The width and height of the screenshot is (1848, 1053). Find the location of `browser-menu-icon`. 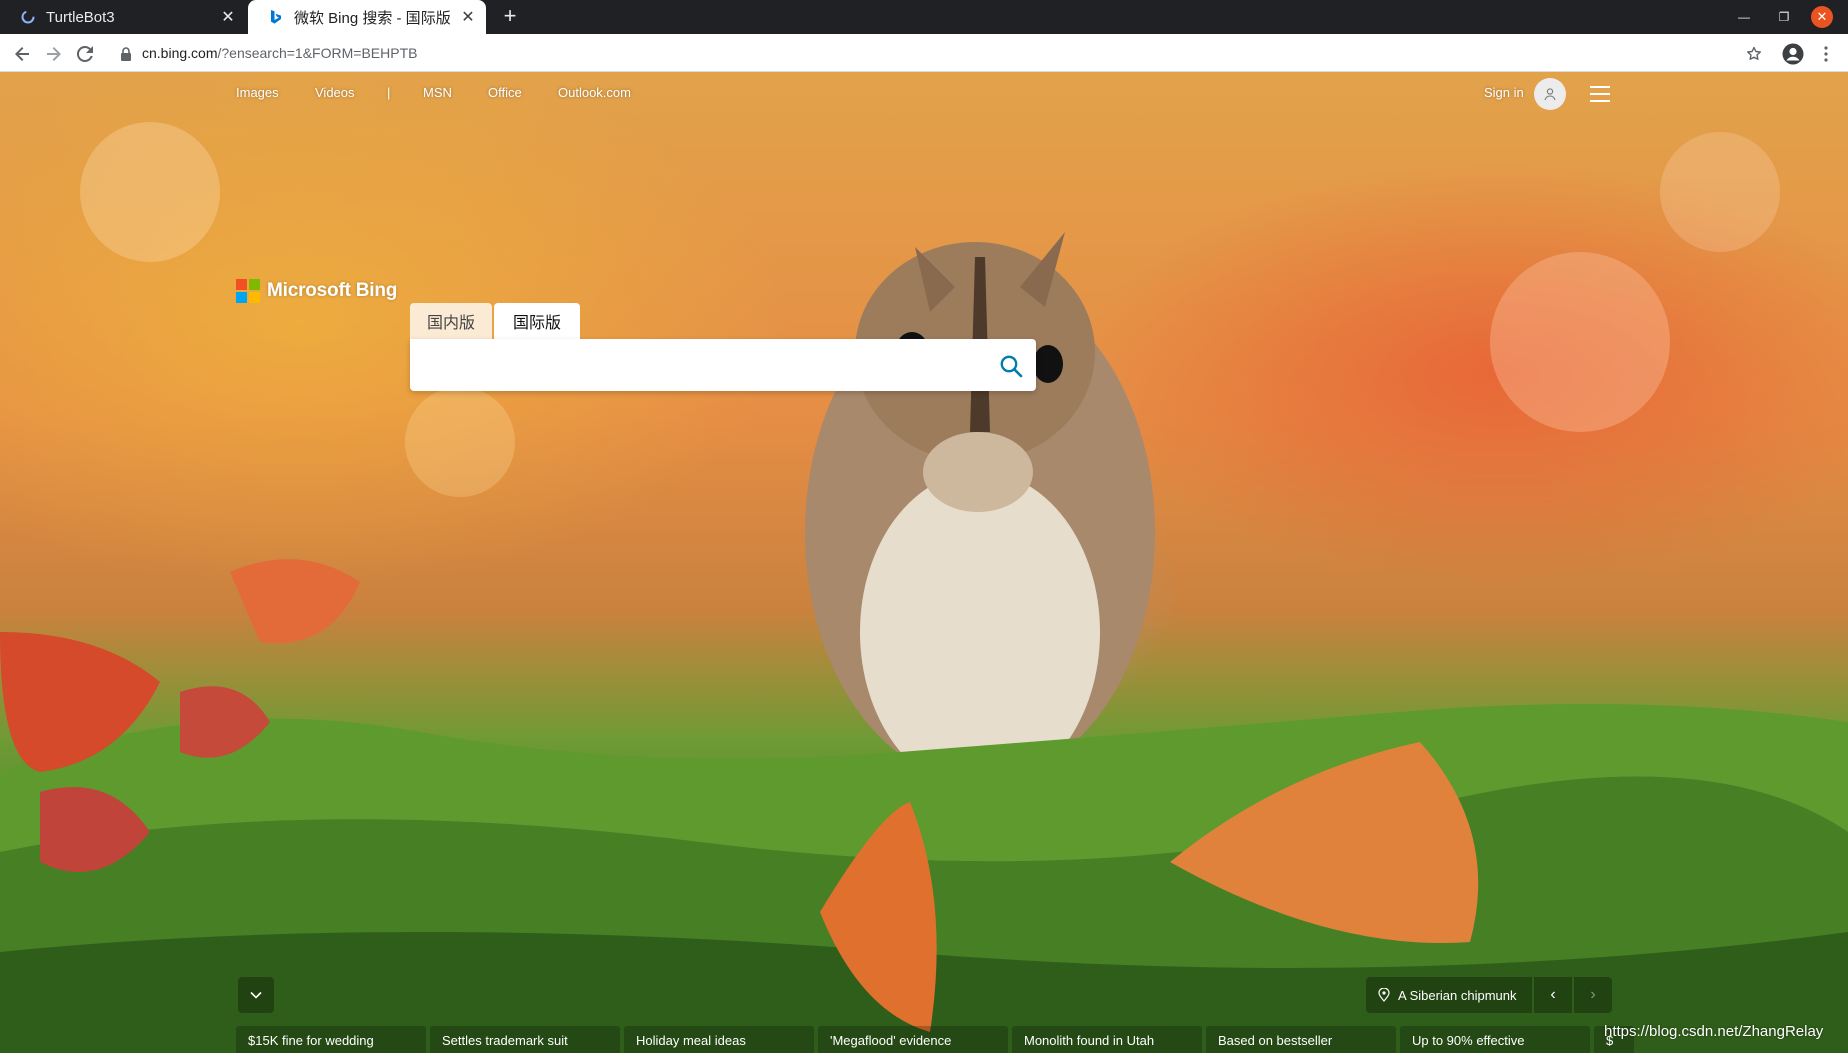

browser-menu-icon is located at coordinates (1826, 54).